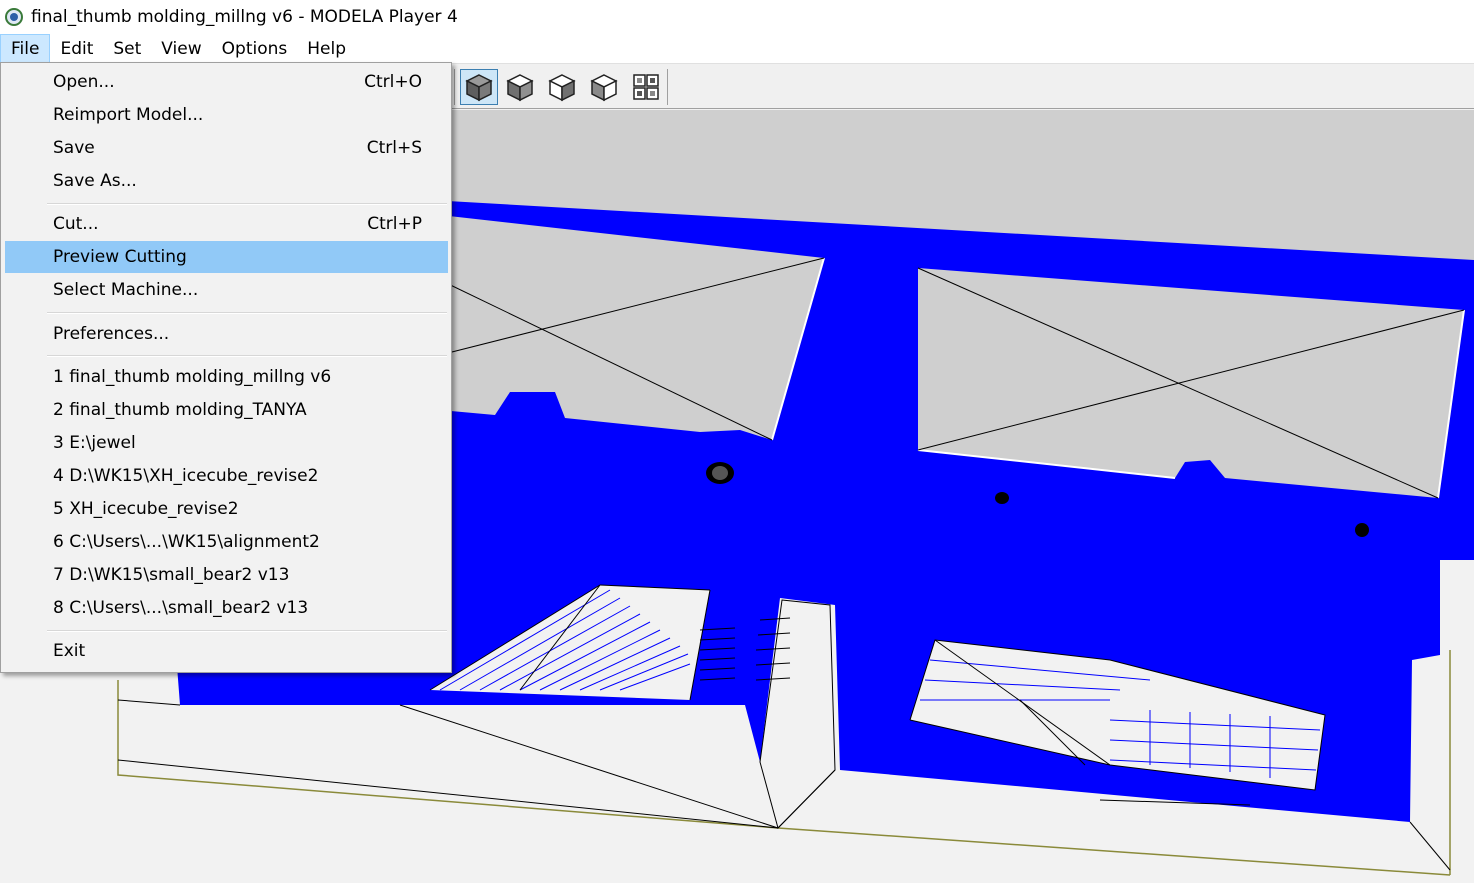 Image resolution: width=1474 pixels, height=883 pixels. Describe the element at coordinates (393, 82) in the screenshot. I see `shortcut-label: Ctrl+O` at that location.